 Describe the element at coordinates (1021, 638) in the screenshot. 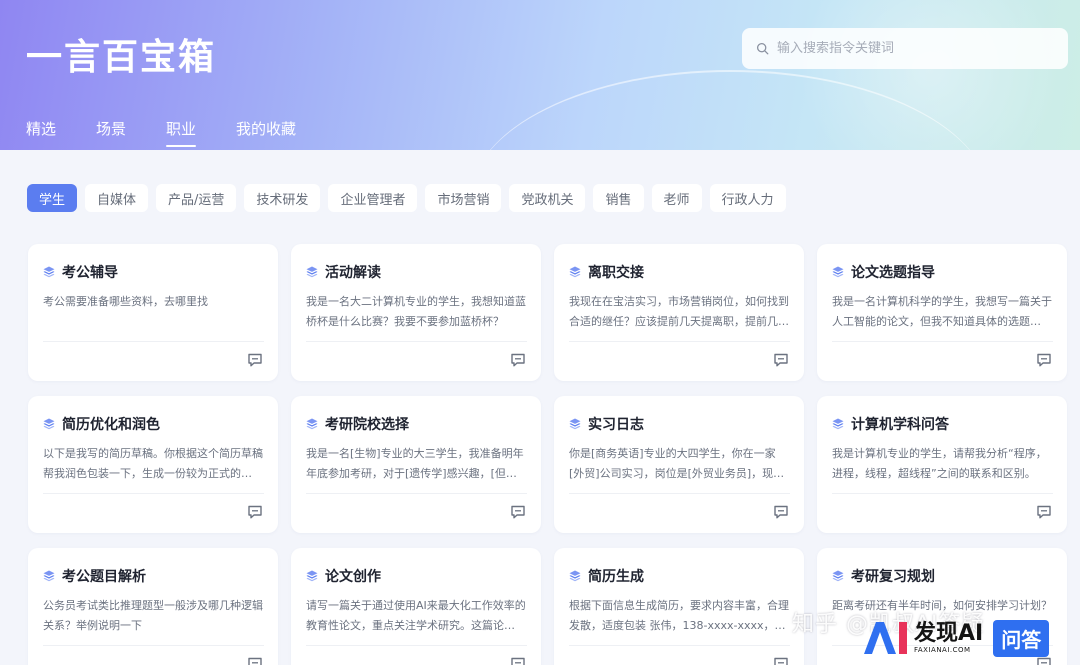

I see `badge-qa-label: 问答` at that location.